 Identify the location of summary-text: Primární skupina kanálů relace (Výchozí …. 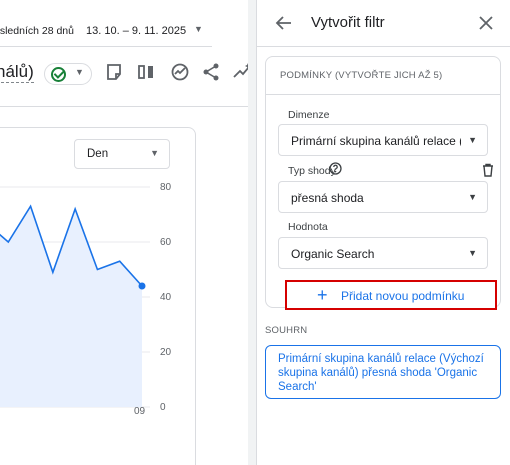
(381, 373).